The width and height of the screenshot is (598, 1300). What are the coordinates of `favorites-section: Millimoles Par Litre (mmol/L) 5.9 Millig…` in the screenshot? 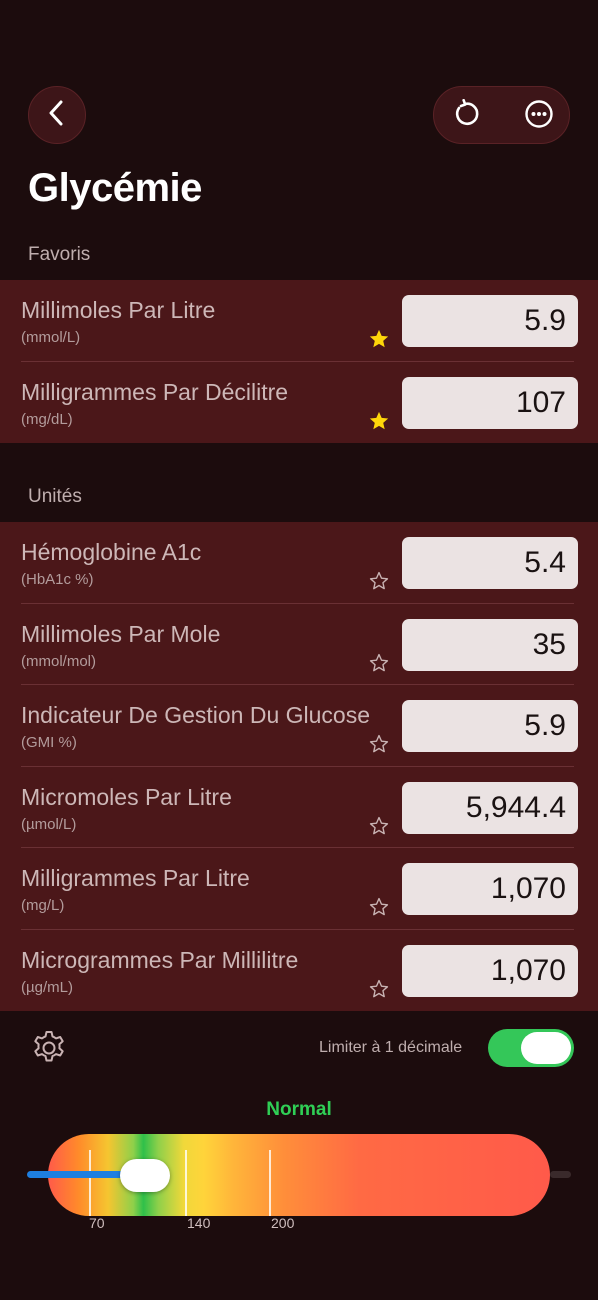 It's located at (299, 361).